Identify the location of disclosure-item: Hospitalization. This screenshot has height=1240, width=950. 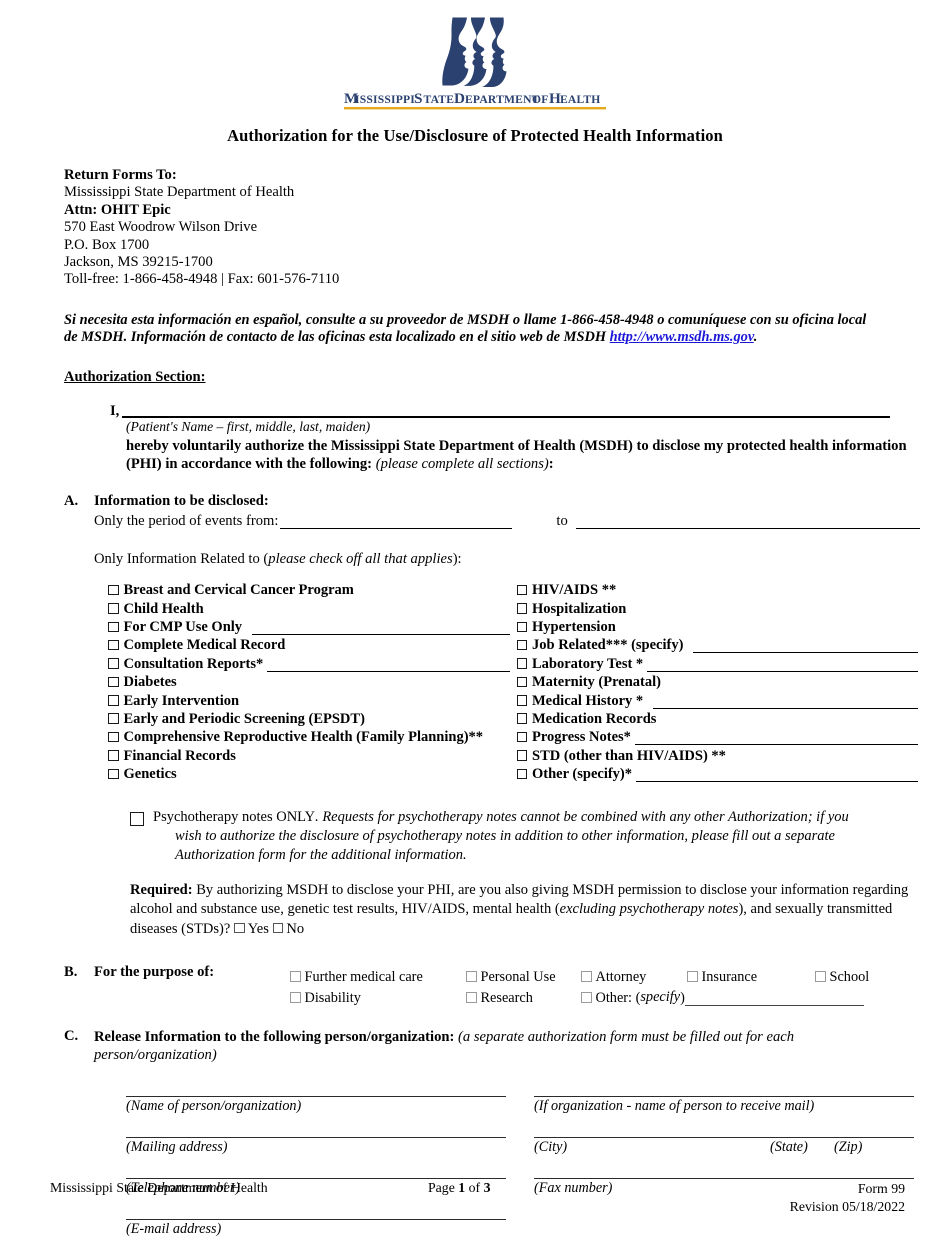
(718, 607).